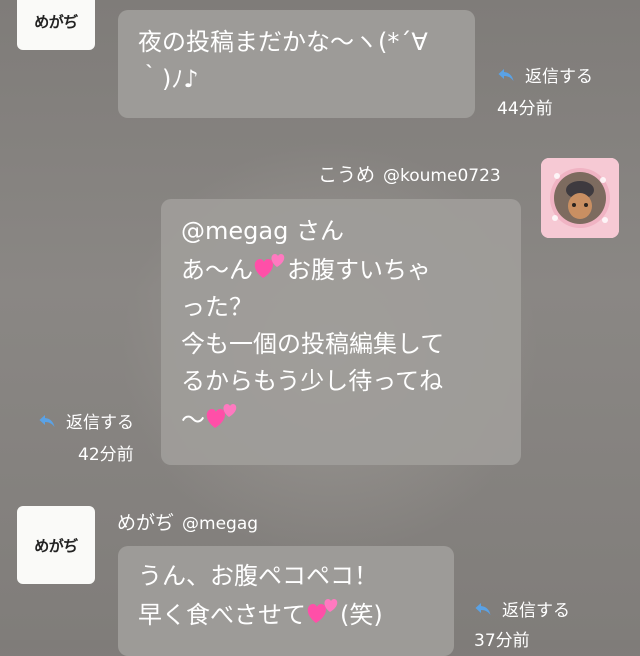 The height and width of the screenshot is (656, 640). Describe the element at coordinates (442, 176) in the screenshot. I see `sender-handle: @koume0723` at that location.